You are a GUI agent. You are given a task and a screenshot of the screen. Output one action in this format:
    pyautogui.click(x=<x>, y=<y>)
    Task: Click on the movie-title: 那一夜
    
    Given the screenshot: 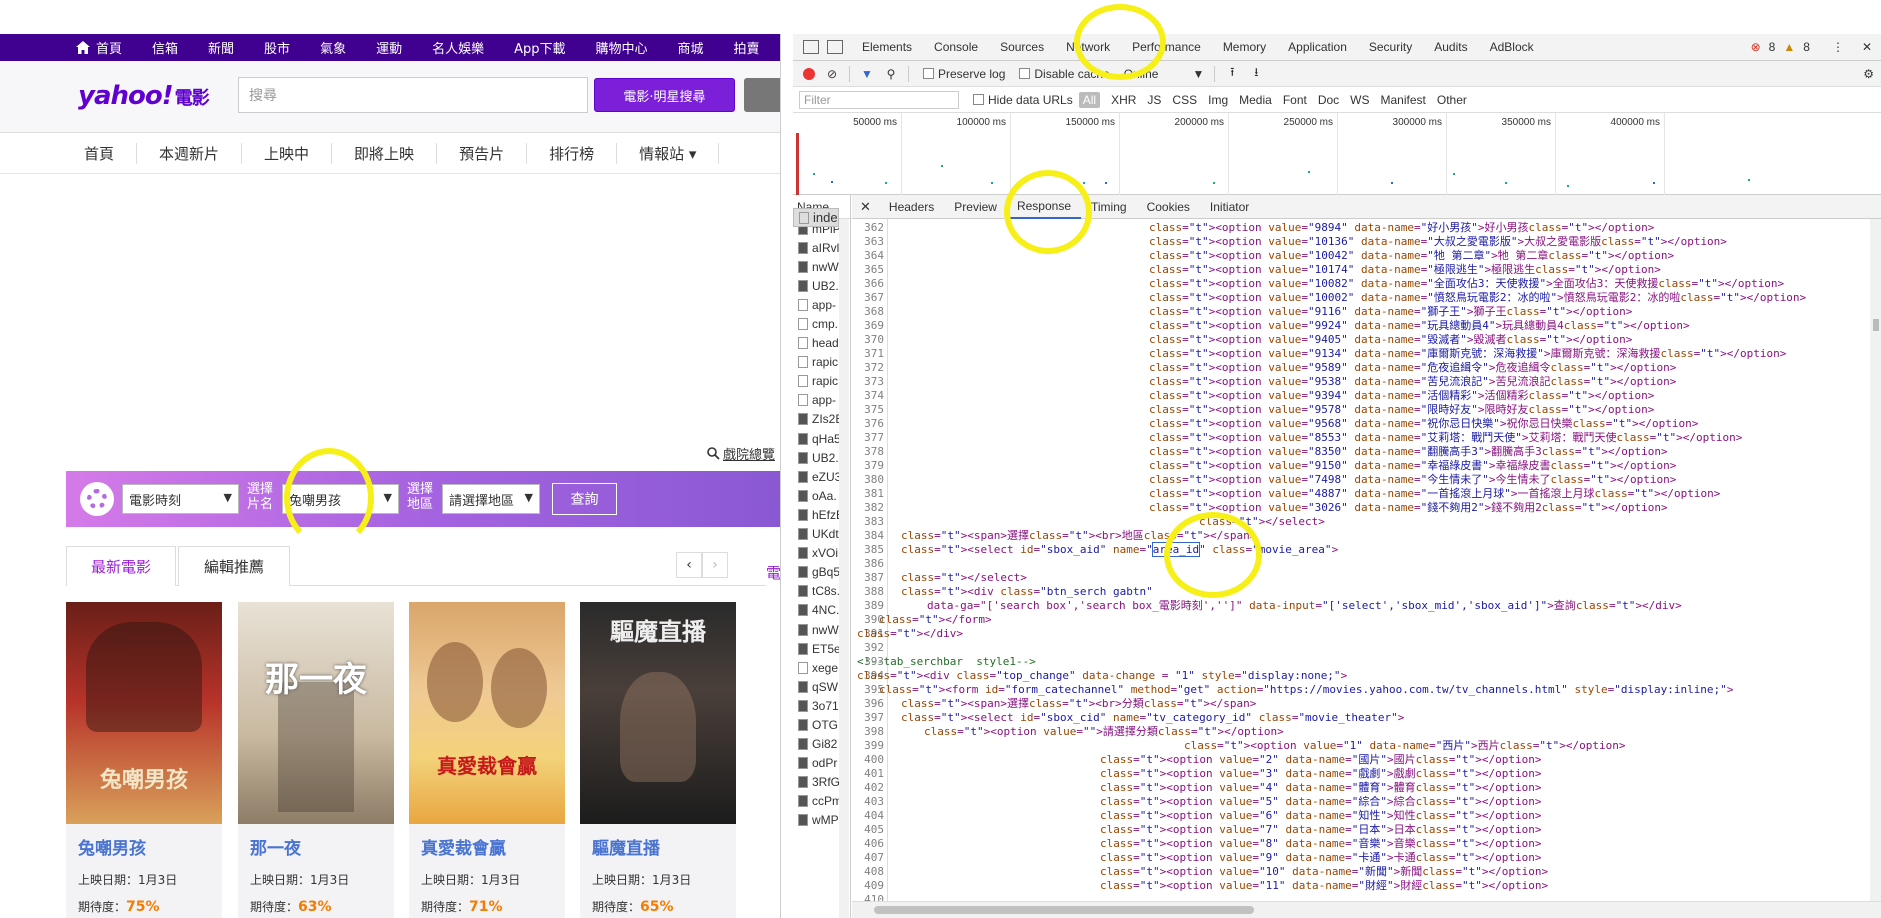 What is the action you would take?
    pyautogui.click(x=316, y=846)
    